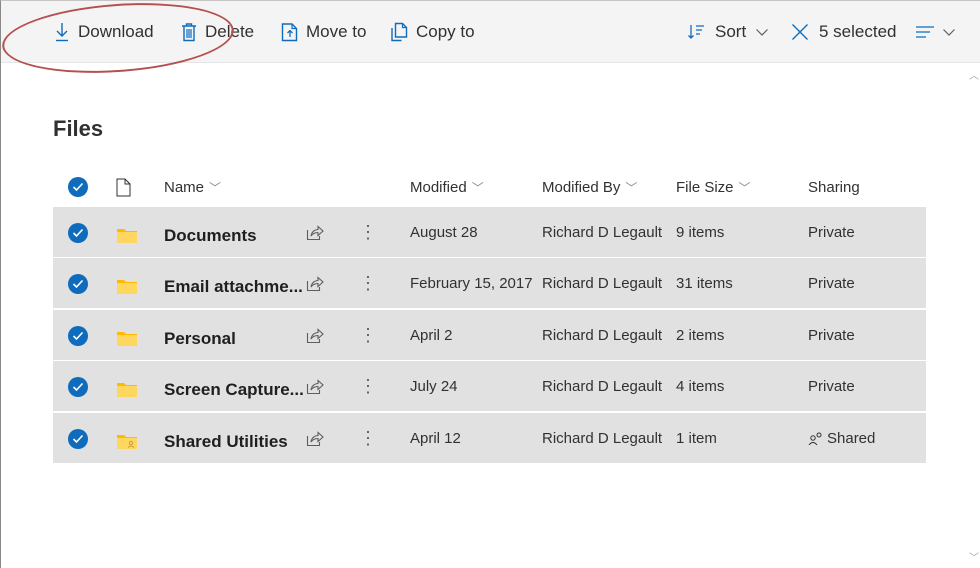 The width and height of the screenshot is (980, 568). Describe the element at coordinates (696, 32) in the screenshot. I see `sort-icon` at that location.